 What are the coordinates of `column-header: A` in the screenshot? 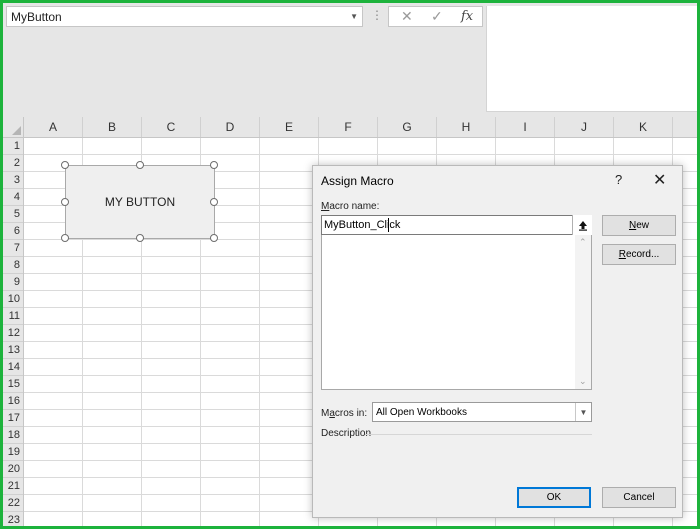 It's located at (53, 127).